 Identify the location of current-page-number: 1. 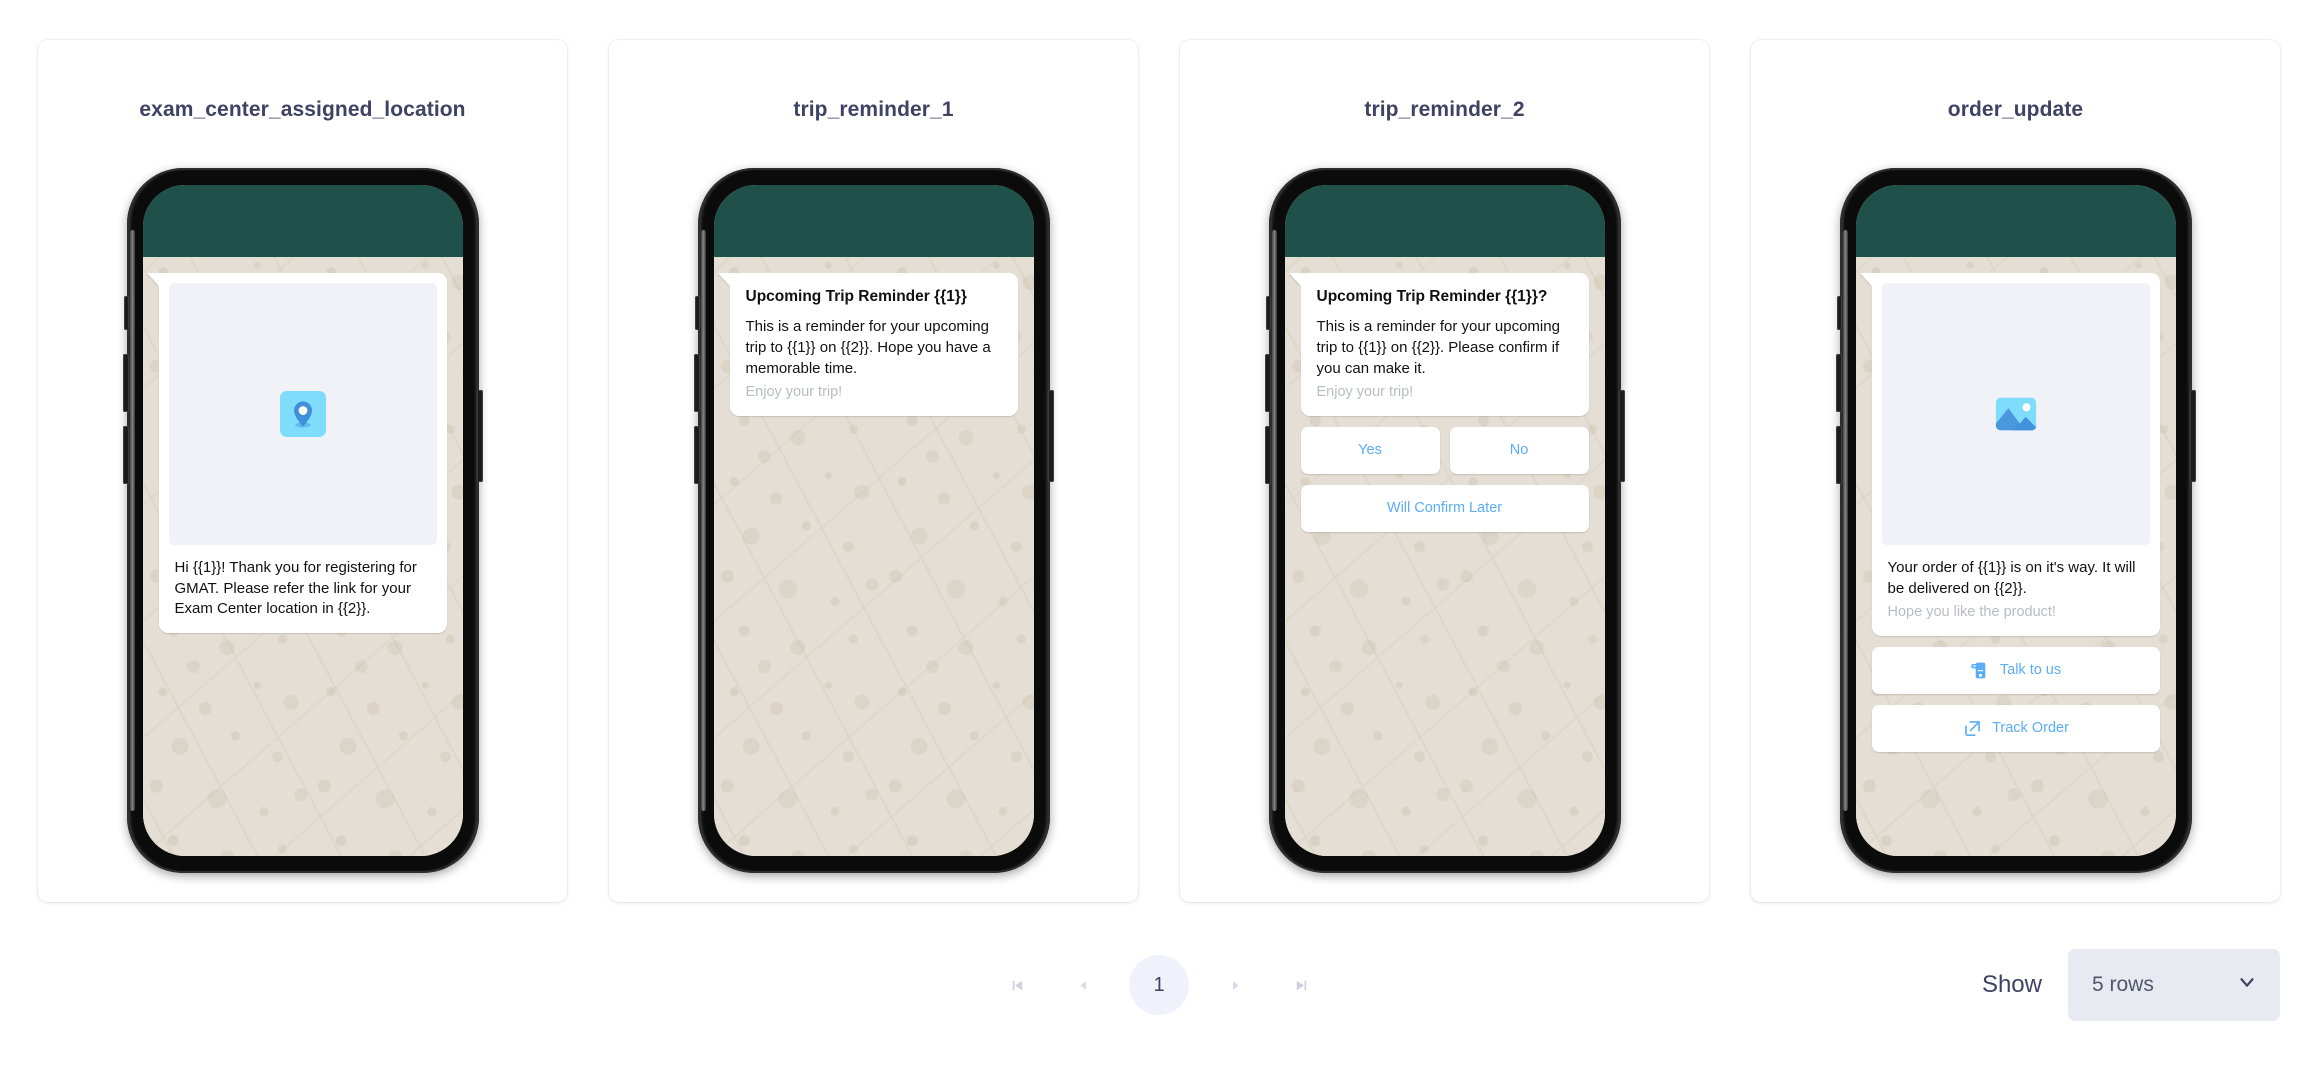
(1159, 984).